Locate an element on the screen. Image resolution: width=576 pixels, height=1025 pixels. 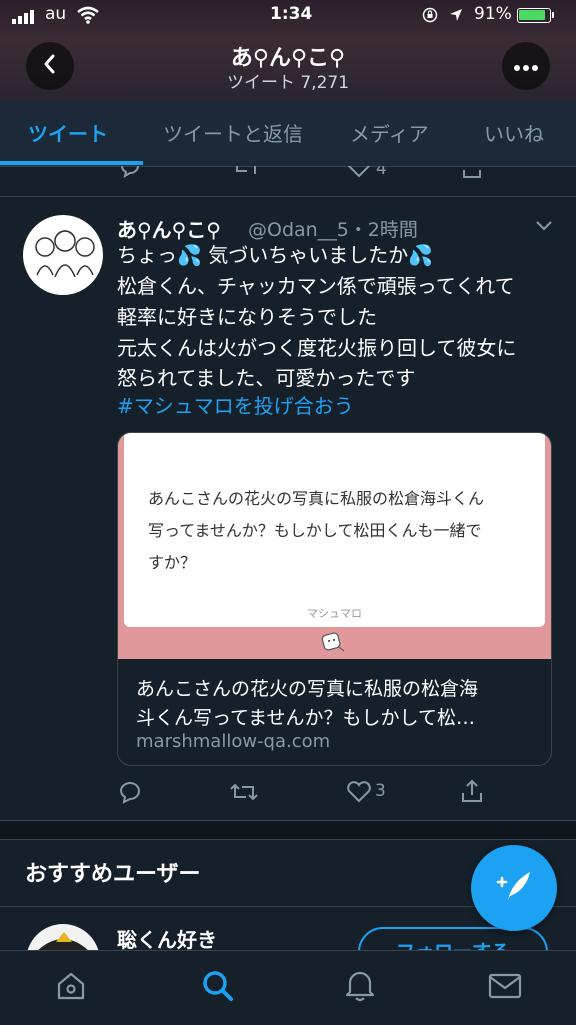
tweet-text-line: 怒られてました、可愛かったです is located at coordinates (266, 378).